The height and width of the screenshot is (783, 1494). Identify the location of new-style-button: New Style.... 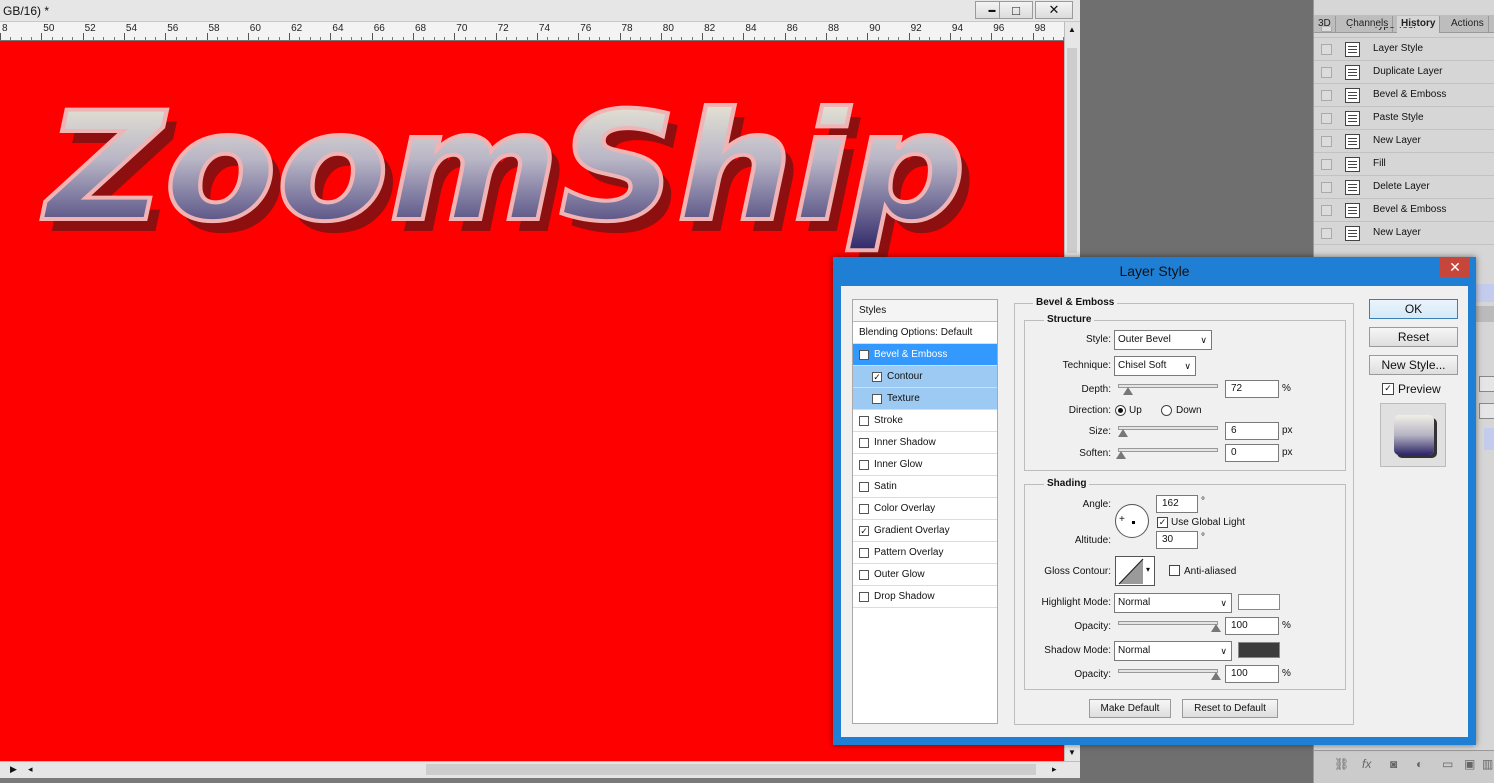
(1413, 365).